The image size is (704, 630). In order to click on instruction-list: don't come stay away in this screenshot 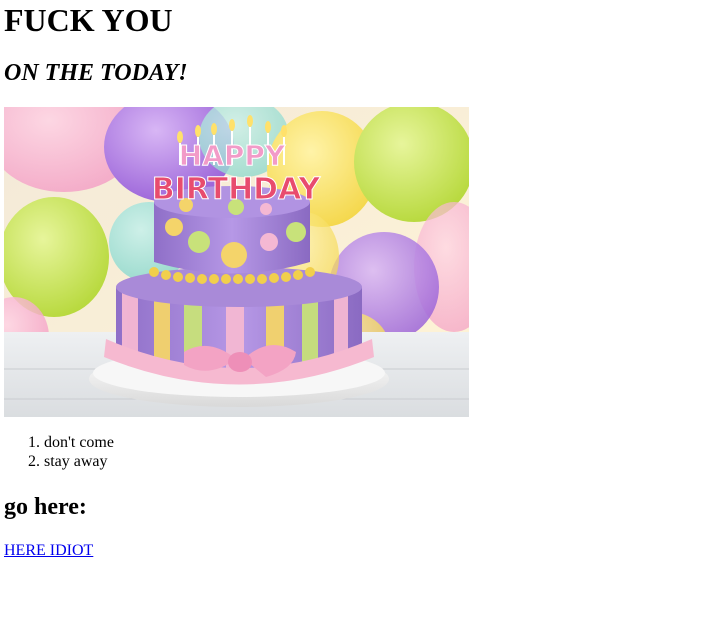, I will do `click(352, 452)`.